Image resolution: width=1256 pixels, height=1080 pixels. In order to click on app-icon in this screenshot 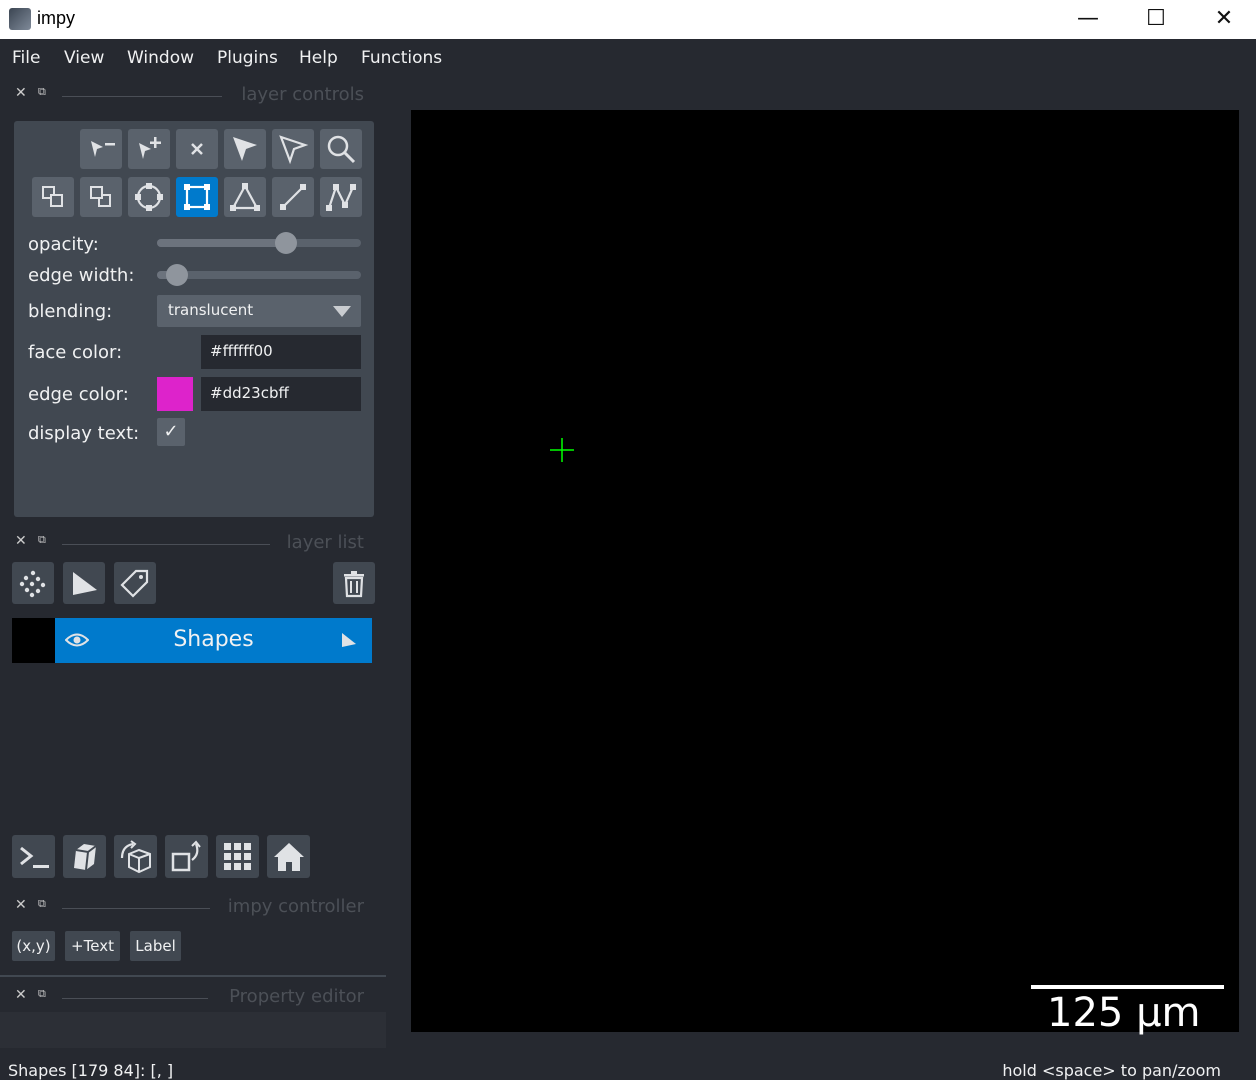, I will do `click(20, 19)`.